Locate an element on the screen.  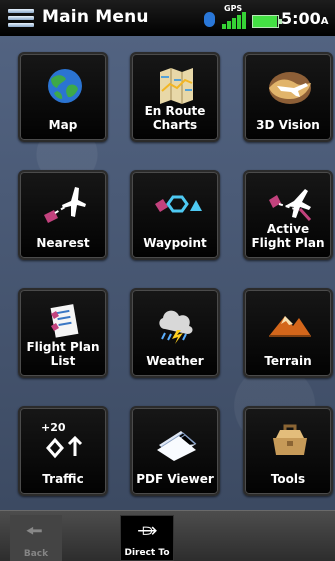
direct-to-icon is located at coordinates (147, 530).